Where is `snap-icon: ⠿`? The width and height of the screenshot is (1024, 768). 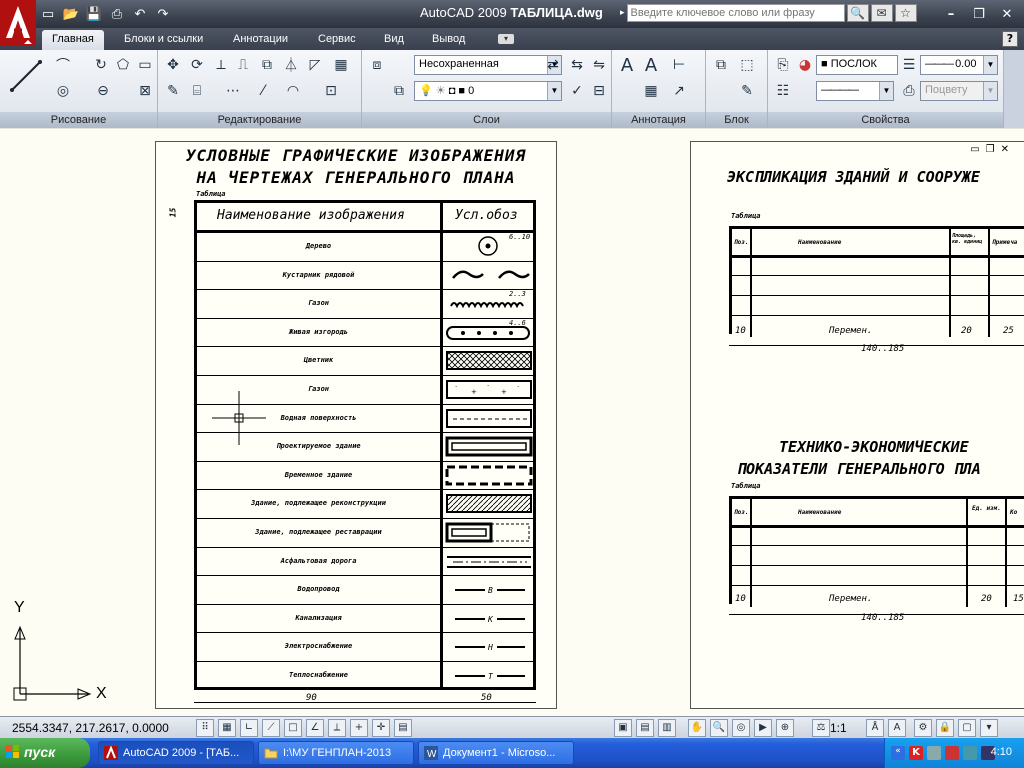
snap-icon: ⠿ is located at coordinates (205, 728).